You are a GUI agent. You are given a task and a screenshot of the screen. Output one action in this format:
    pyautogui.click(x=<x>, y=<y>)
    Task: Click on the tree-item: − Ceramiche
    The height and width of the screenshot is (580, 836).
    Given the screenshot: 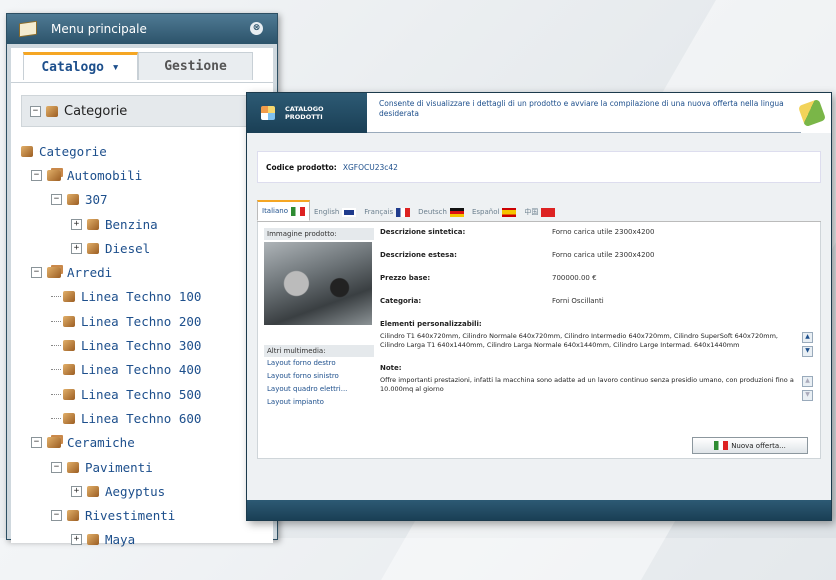 What is the action you would take?
    pyautogui.click(x=142, y=443)
    